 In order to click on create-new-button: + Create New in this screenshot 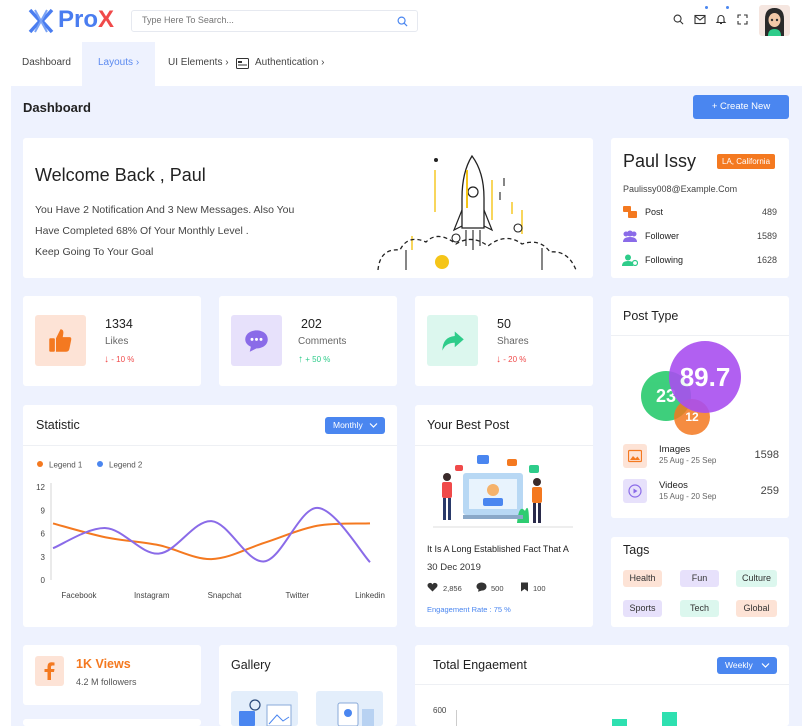, I will do `click(741, 107)`.